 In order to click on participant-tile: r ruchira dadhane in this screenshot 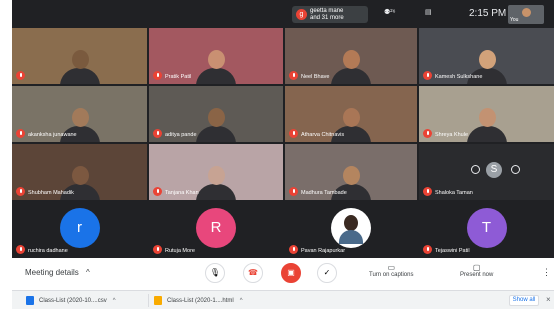, I will do `click(79, 230)`.